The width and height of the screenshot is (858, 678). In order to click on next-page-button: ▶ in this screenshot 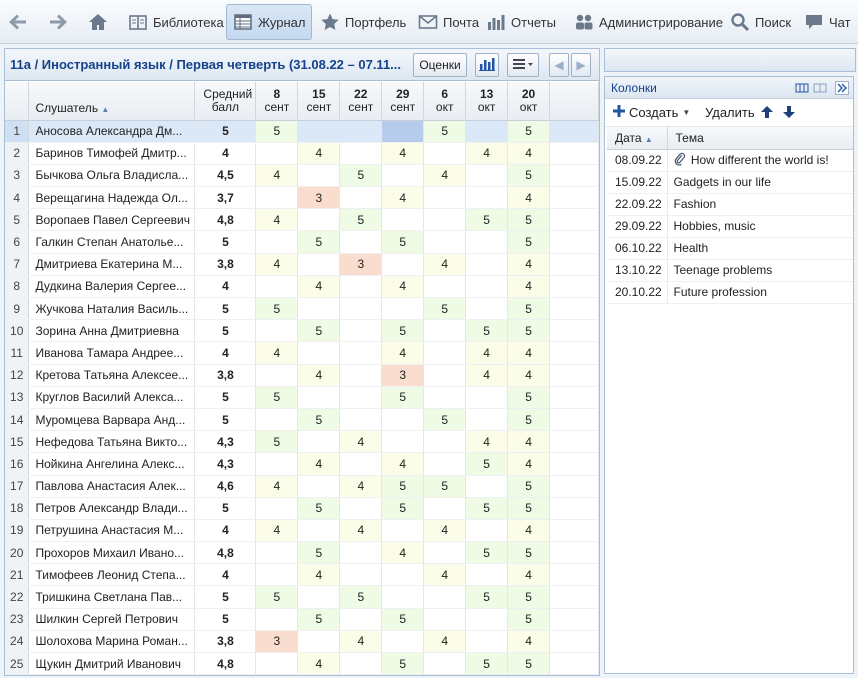, I will do `click(581, 65)`.